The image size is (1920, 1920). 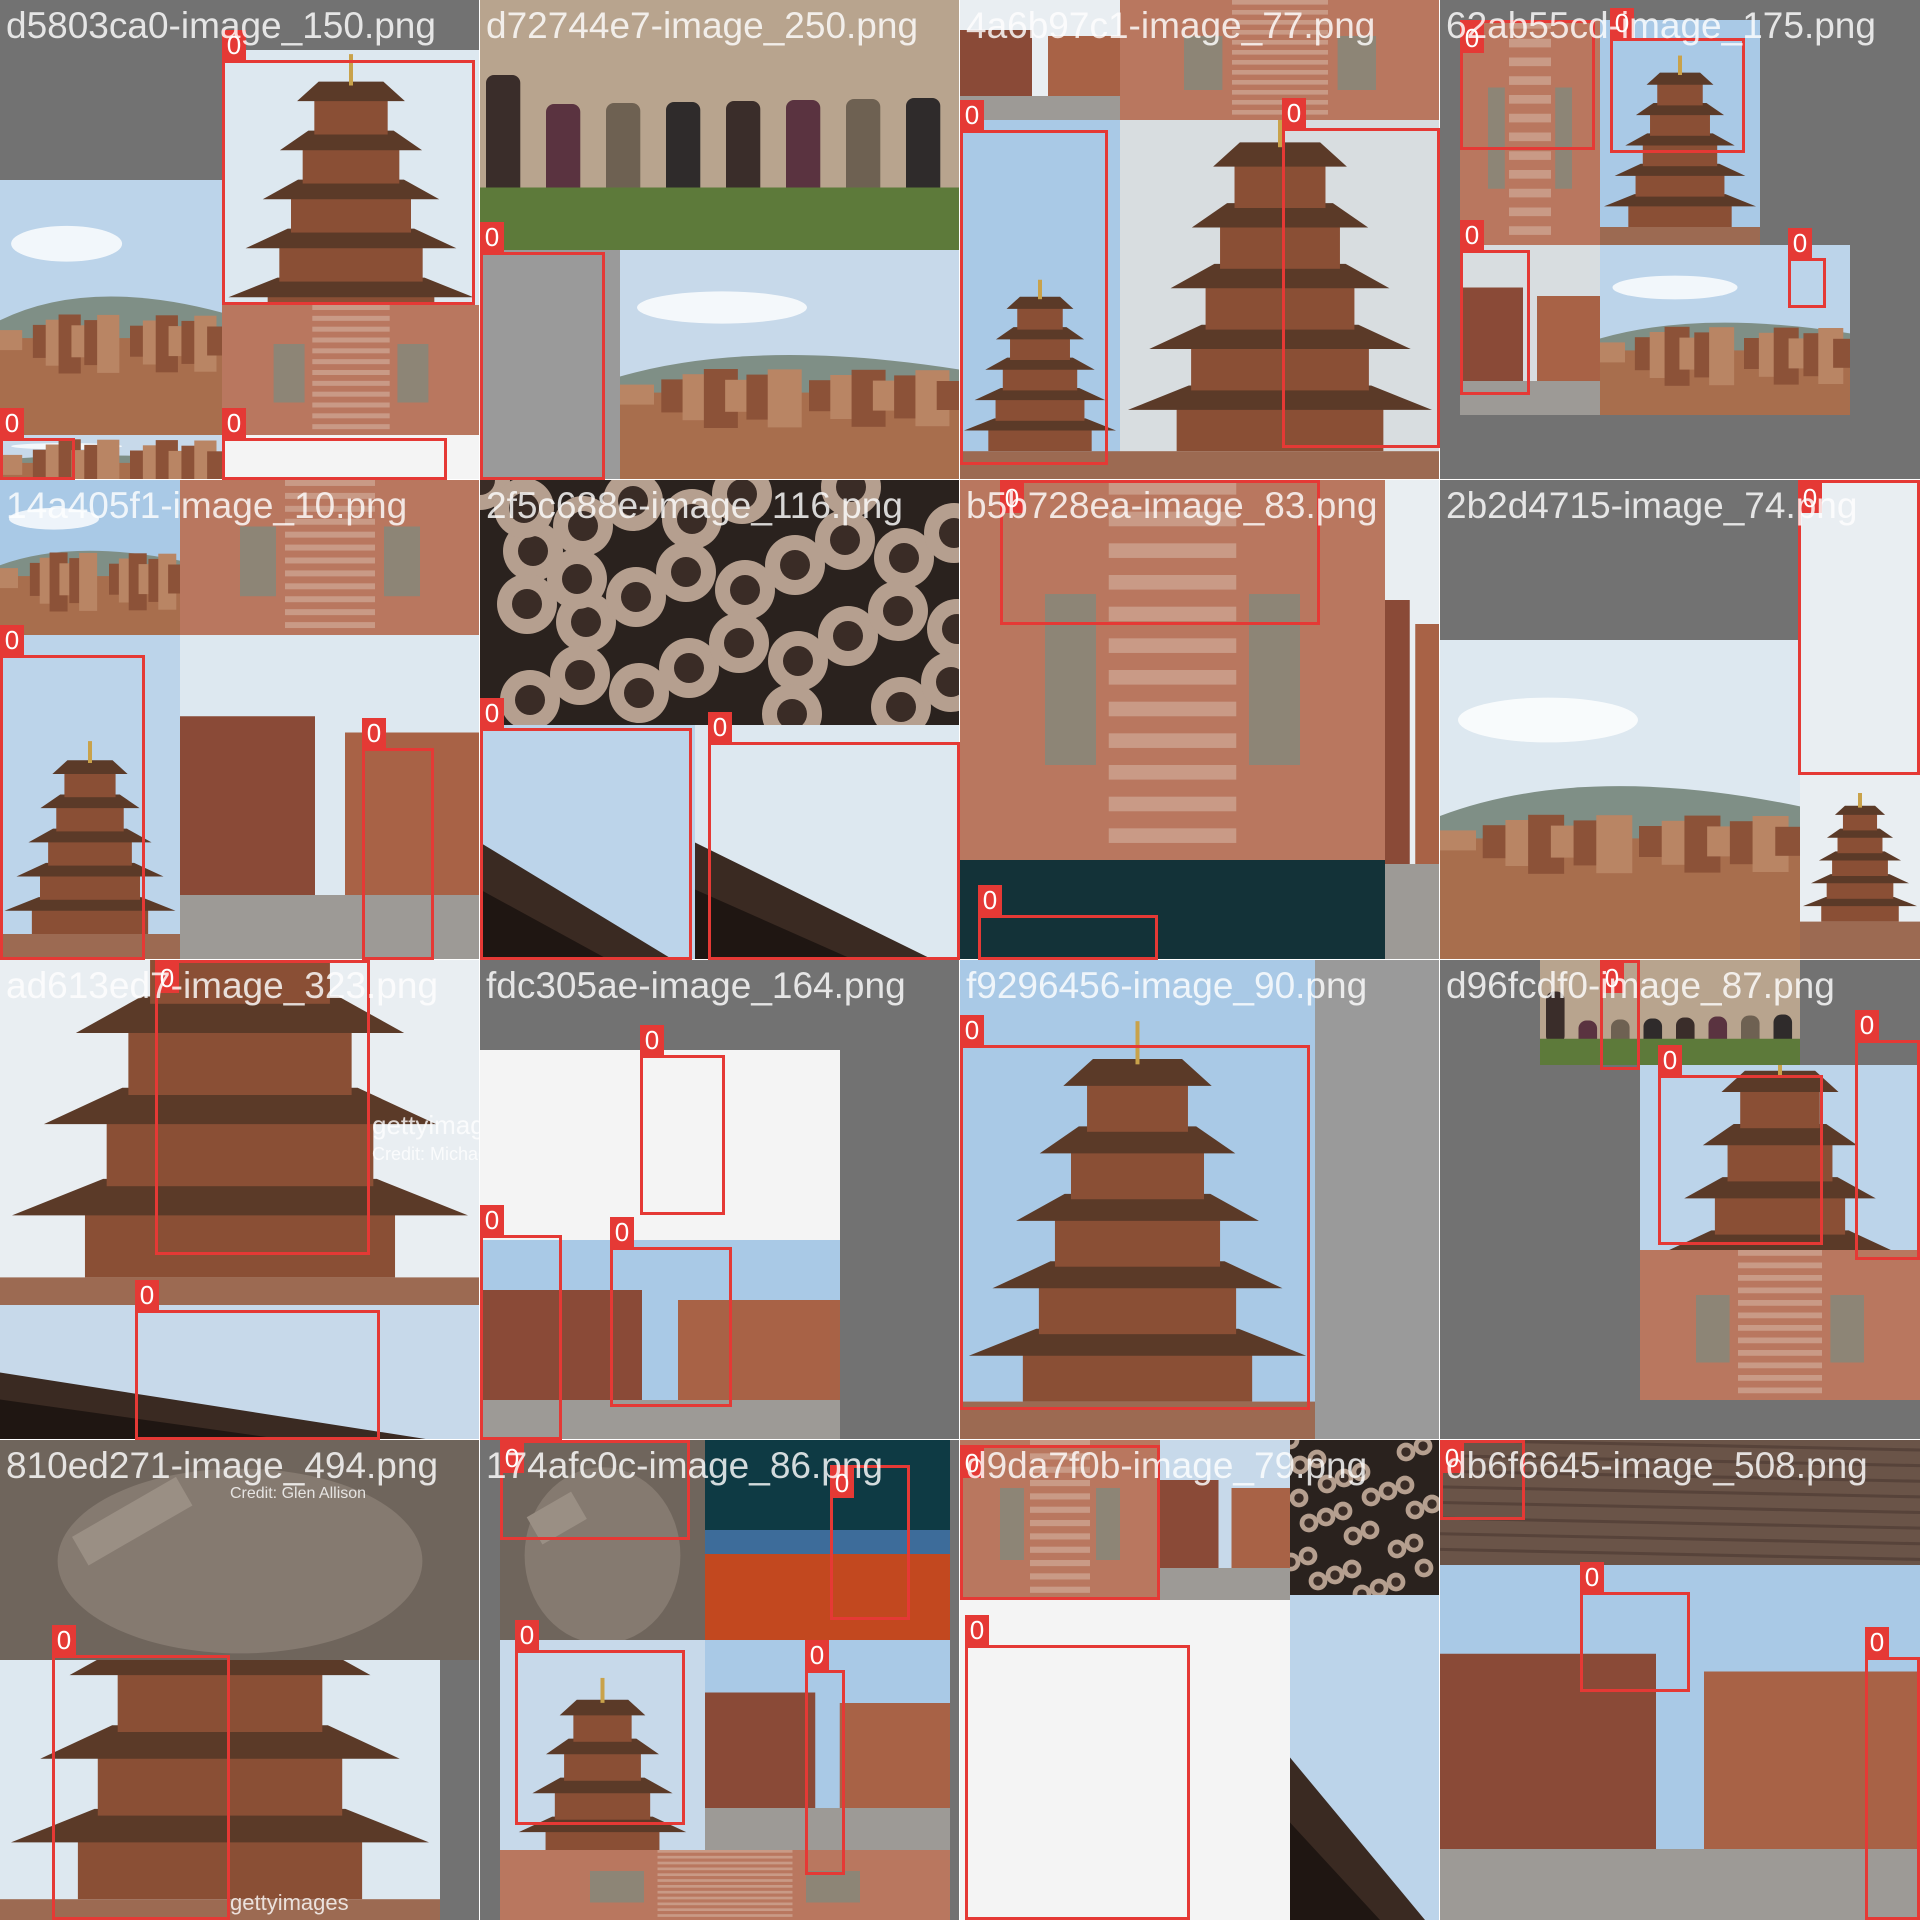 I want to click on tile-filename: ad613ed7-image_323.png, so click(x=222, y=985).